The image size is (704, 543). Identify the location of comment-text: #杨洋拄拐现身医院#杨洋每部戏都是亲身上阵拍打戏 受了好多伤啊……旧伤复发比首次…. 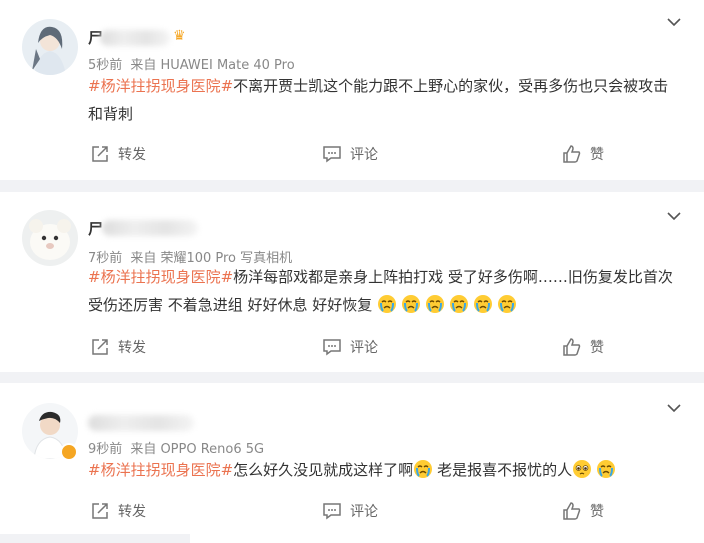
(380, 291).